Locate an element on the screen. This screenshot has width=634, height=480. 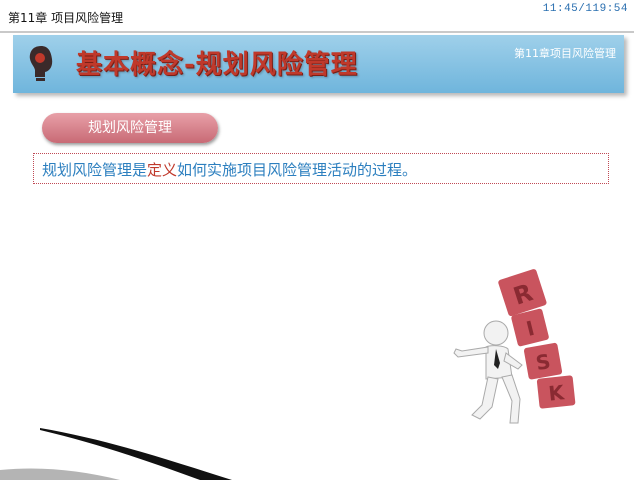
banner-chapter-label: 第11章项目风险管理 is located at coordinates (565, 53).